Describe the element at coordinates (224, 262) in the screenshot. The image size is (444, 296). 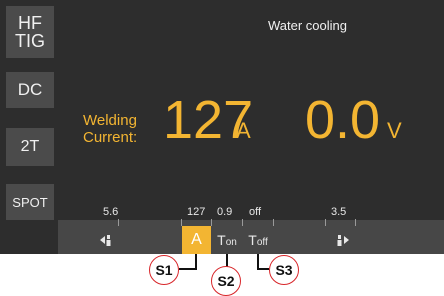
I see `callout-lines` at that location.